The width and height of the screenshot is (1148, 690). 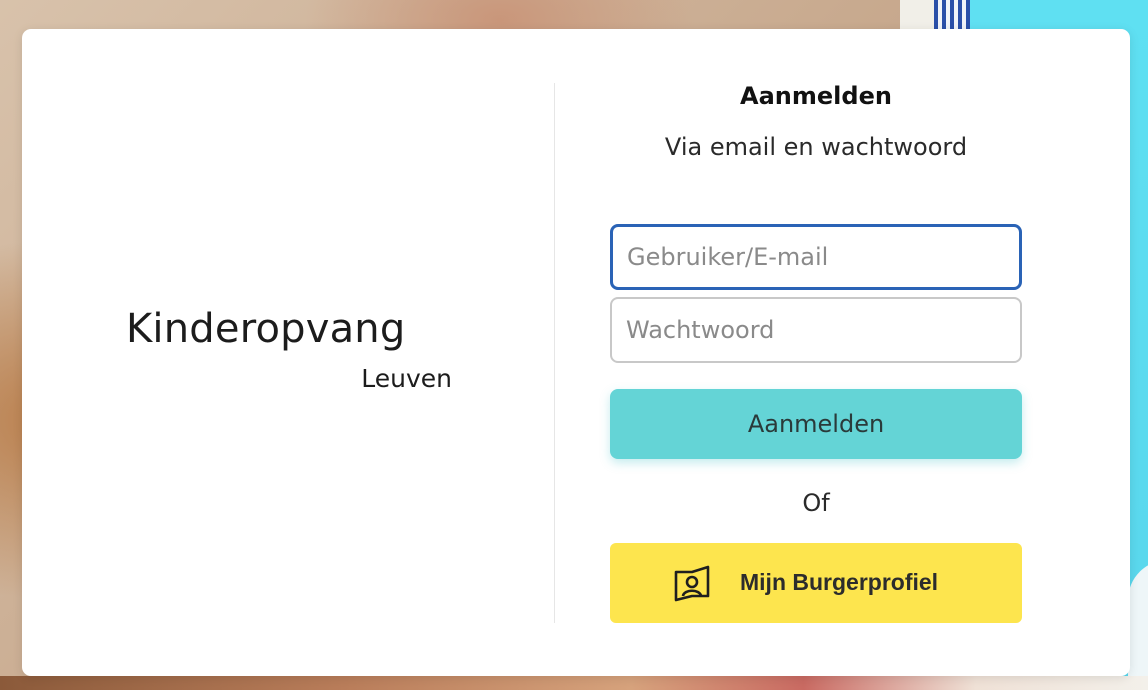 What do you see at coordinates (574, 683) in the screenshot?
I see `background-bottom-strip` at bounding box center [574, 683].